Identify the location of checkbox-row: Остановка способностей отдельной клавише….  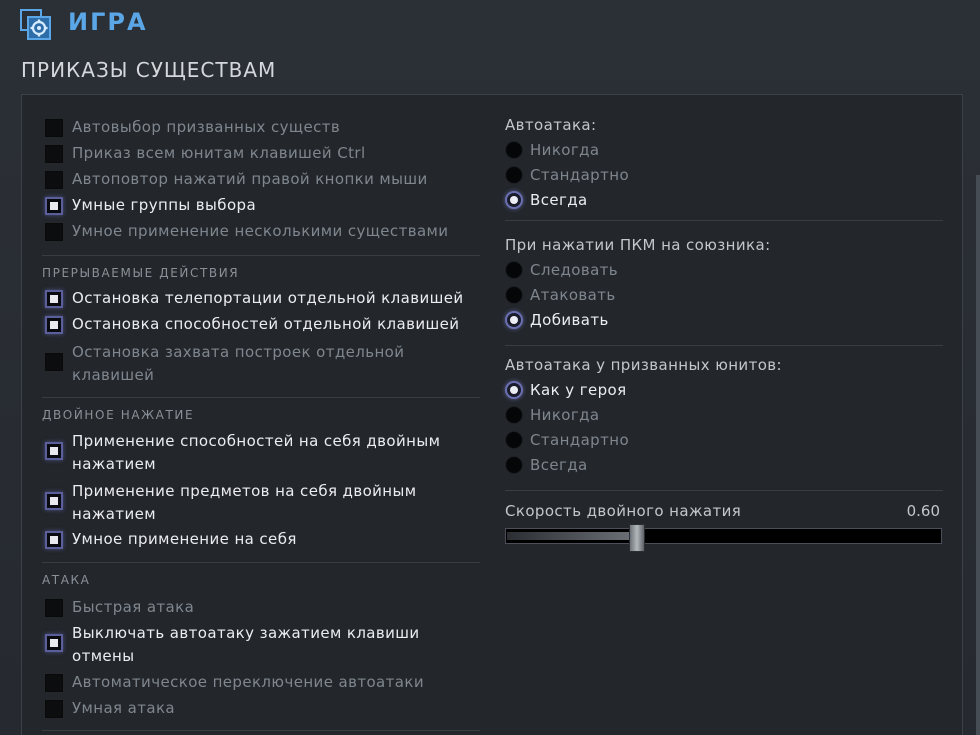
(250, 324).